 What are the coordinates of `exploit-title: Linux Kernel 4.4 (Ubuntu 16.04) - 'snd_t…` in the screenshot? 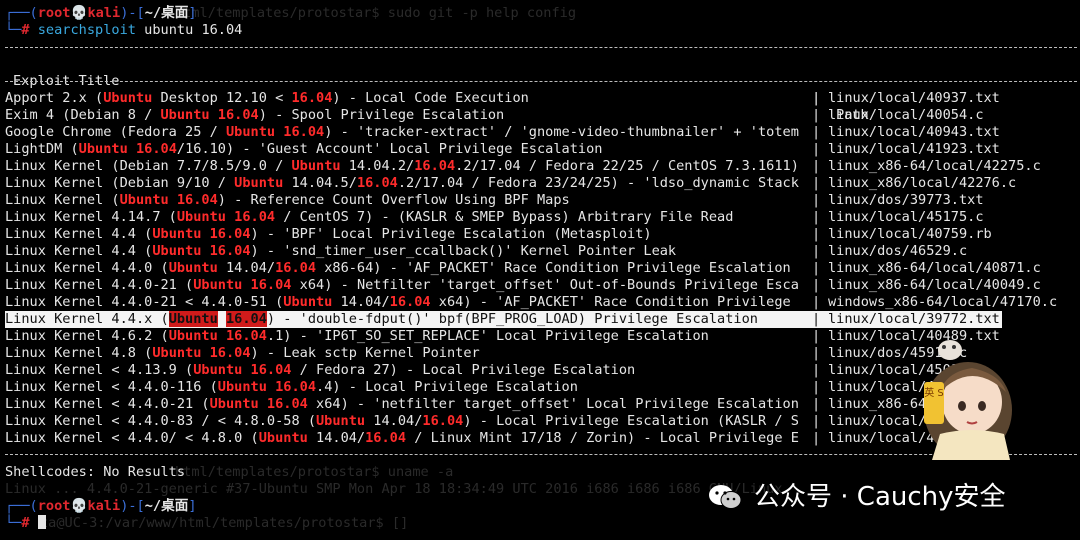 It's located at (409, 251).